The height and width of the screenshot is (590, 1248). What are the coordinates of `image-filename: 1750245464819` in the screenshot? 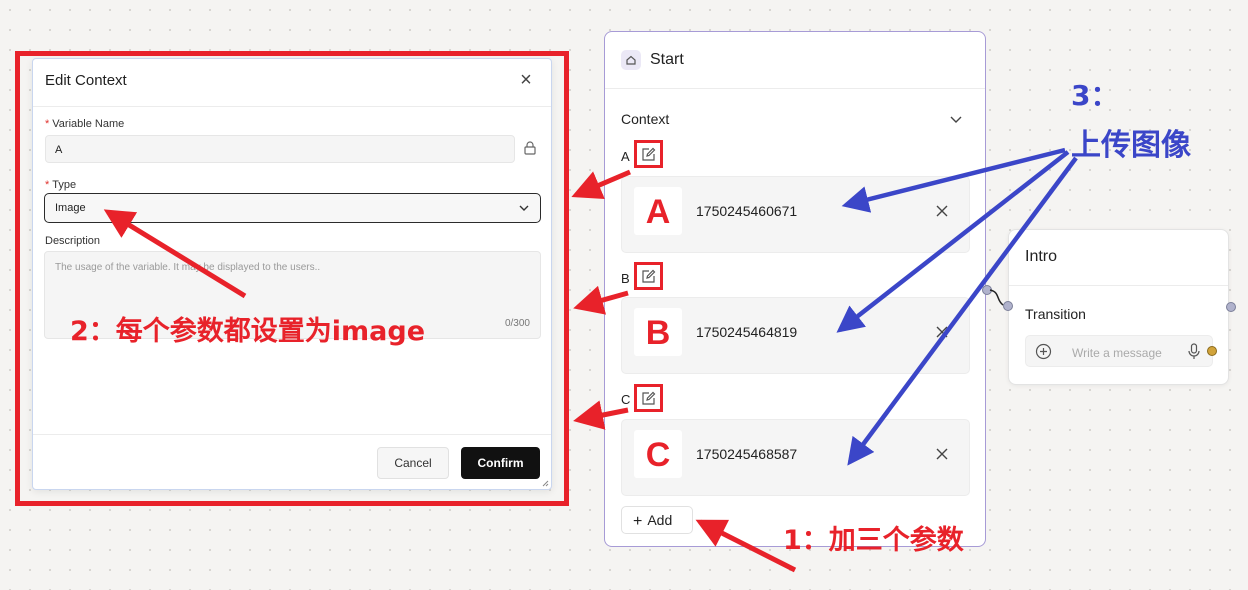 It's located at (747, 332).